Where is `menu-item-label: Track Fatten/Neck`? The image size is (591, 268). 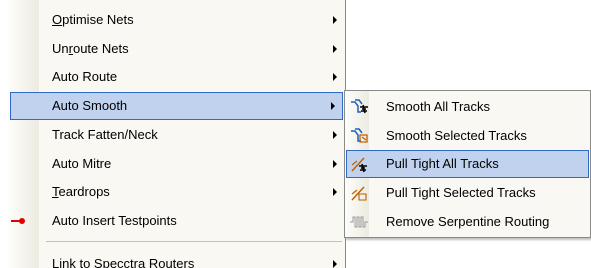
menu-item-label: Track Fatten/Neck is located at coordinates (105, 134).